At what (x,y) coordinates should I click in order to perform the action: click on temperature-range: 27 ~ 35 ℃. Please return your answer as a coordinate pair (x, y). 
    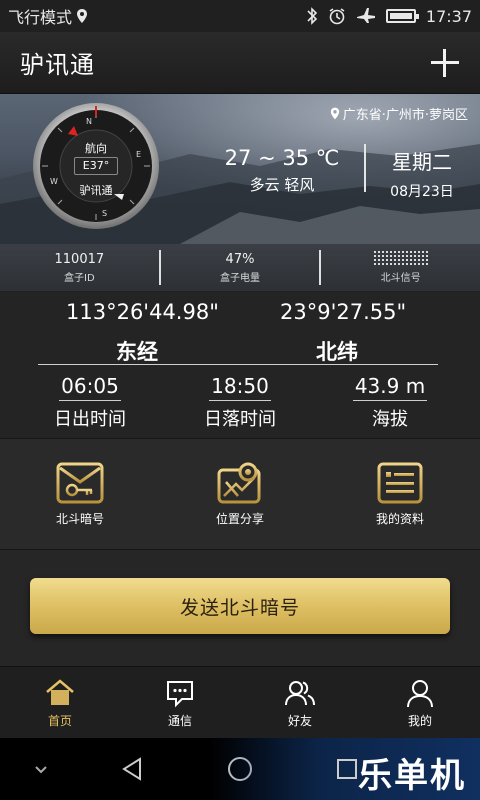
    Looking at the image, I should click on (282, 158).